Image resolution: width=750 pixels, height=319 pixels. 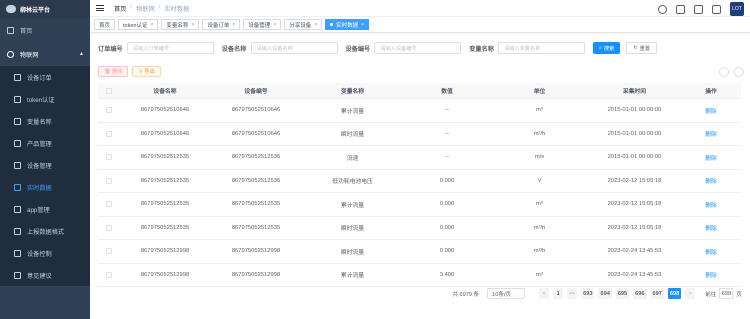 What do you see at coordinates (294, 48) in the screenshot?
I see `device-name-input: 请输入设备名称` at bounding box center [294, 48].